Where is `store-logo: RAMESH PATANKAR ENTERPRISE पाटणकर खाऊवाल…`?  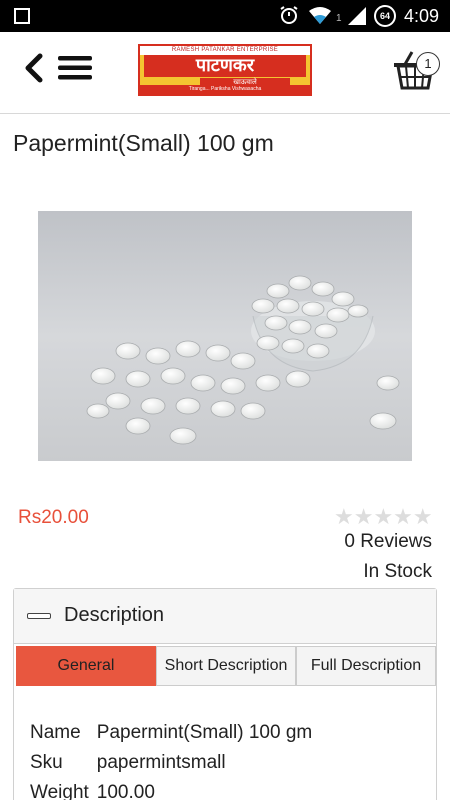 store-logo: RAMESH PATANKAR ENTERPRISE पाटणकर खाऊवाल… is located at coordinates (225, 70).